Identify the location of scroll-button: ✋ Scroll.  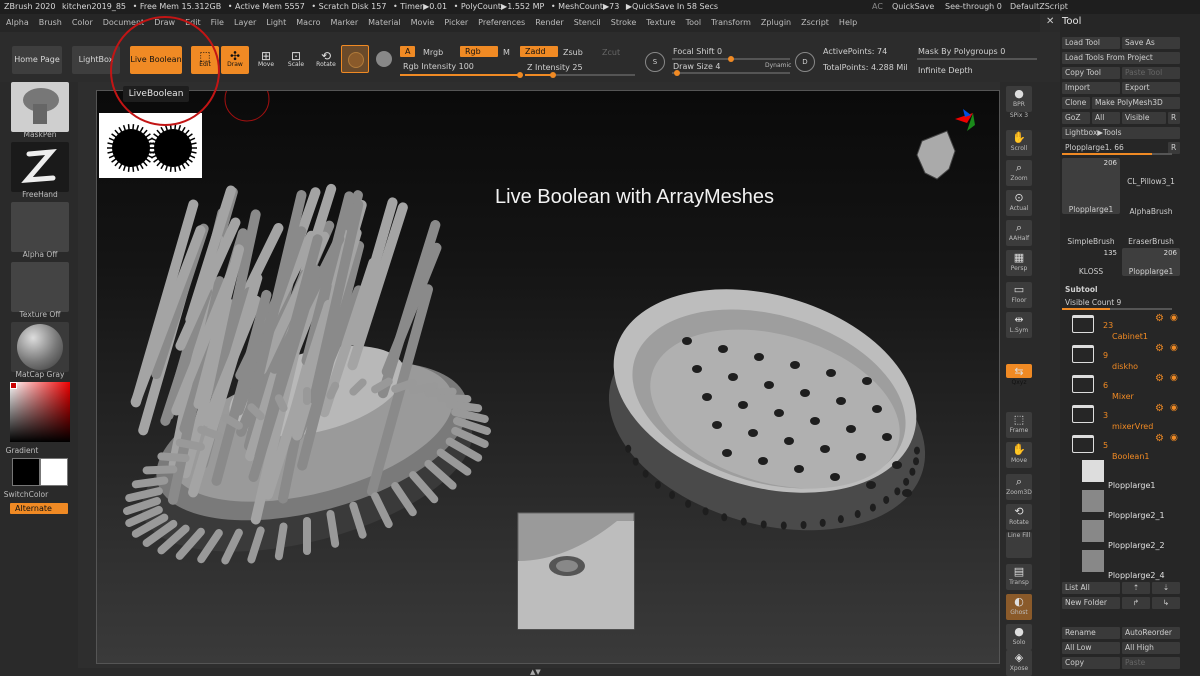
(1019, 143).